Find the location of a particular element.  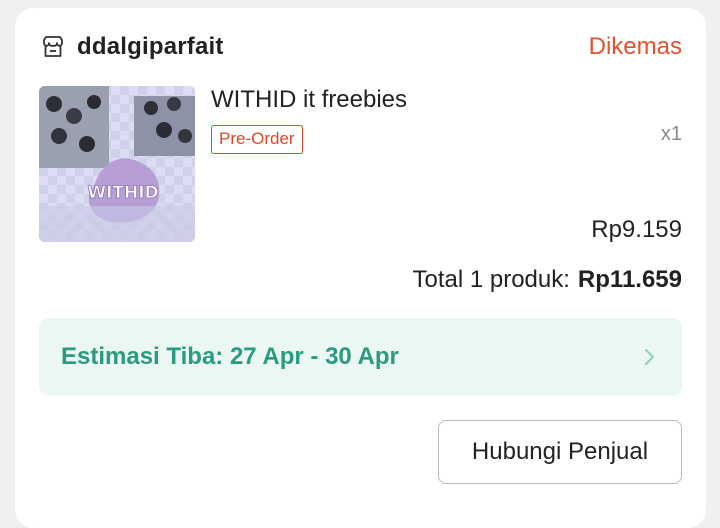

store-icon is located at coordinates (53, 46).